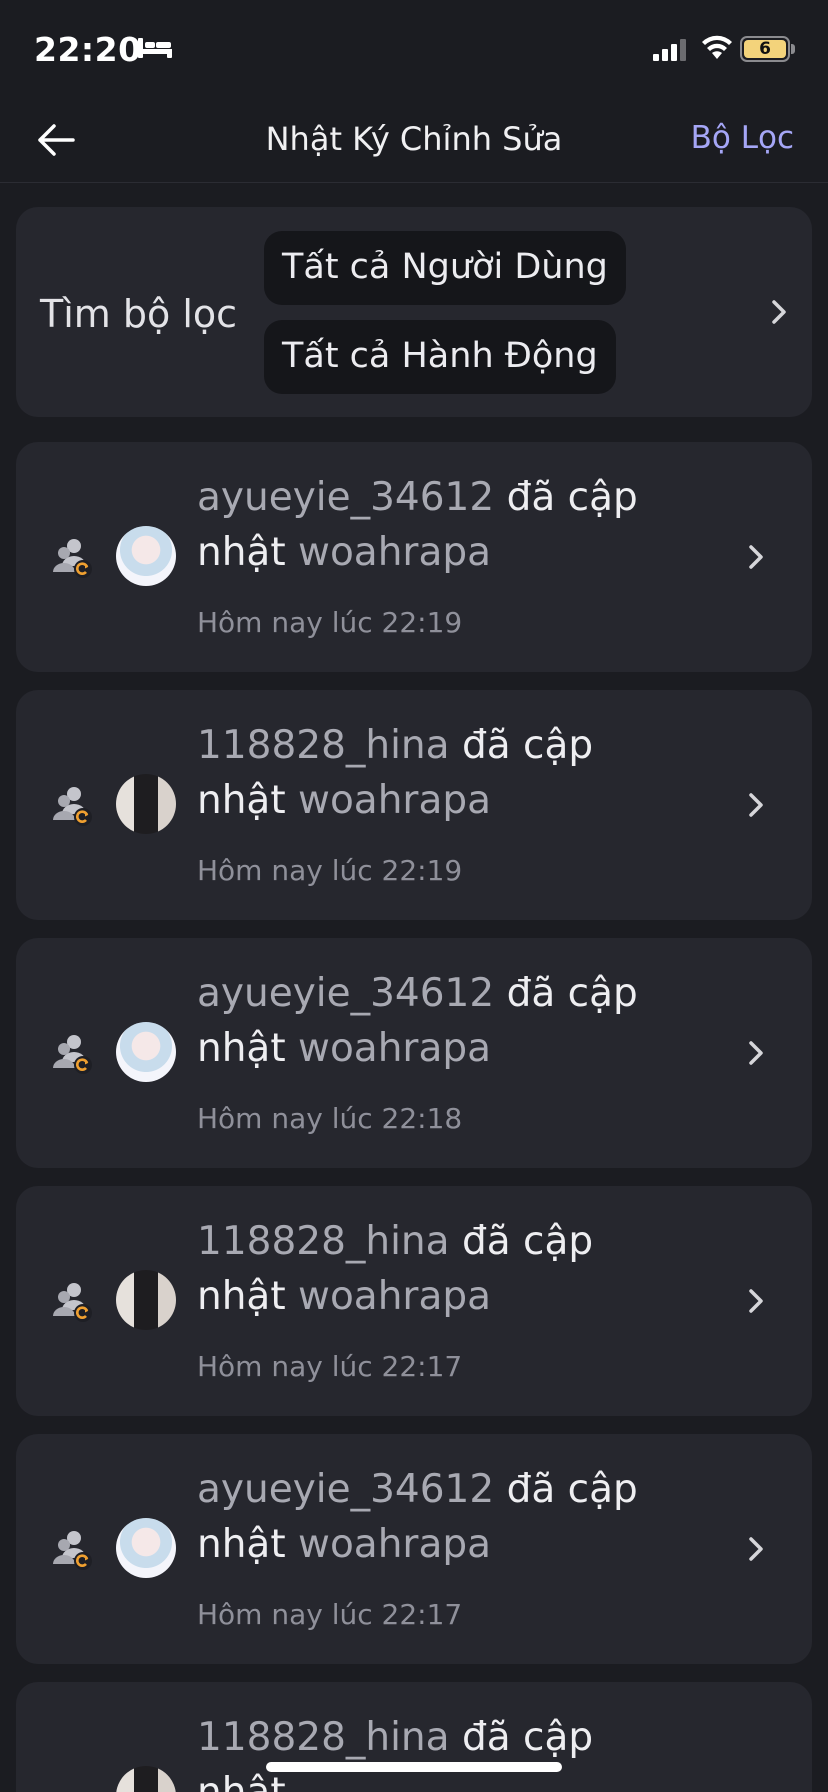  What do you see at coordinates (414, 141) in the screenshot?
I see `header: Nhật Ký Chỉnh Sửa Bộ Lọc` at bounding box center [414, 141].